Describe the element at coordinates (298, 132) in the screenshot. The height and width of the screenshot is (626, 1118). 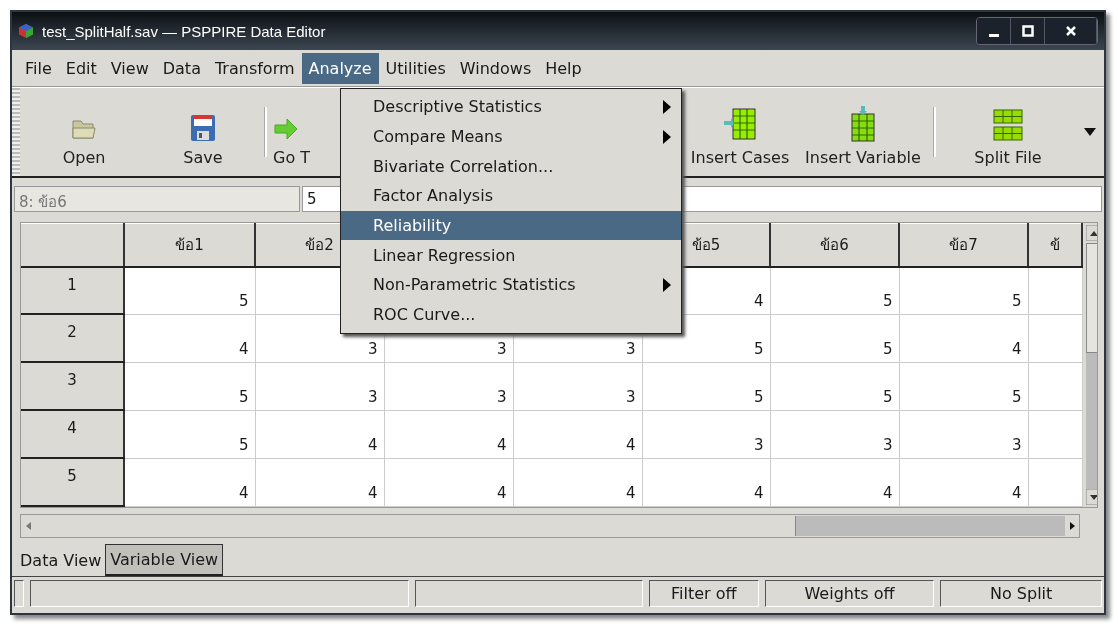
I see `toolbar-button: Go T` at that location.